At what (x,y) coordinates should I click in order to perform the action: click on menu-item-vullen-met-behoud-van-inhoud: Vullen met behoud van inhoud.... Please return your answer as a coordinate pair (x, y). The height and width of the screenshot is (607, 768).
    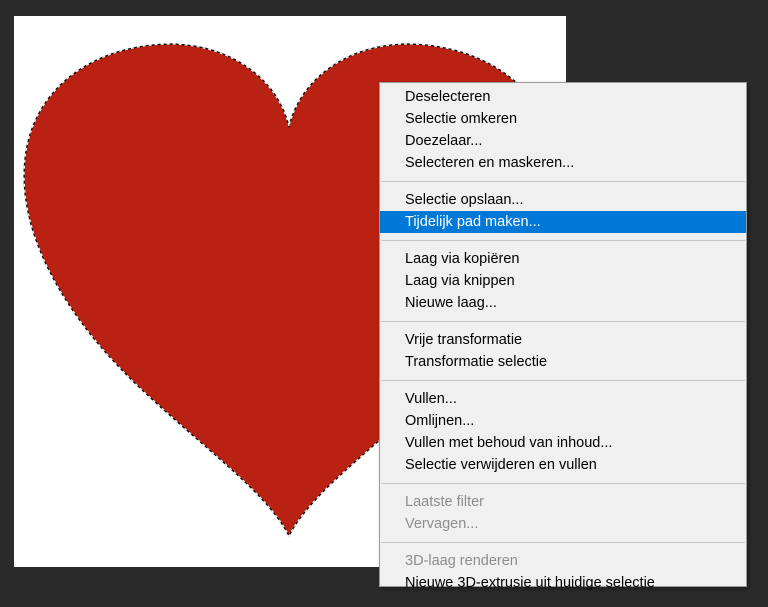
    Looking at the image, I should click on (563, 443).